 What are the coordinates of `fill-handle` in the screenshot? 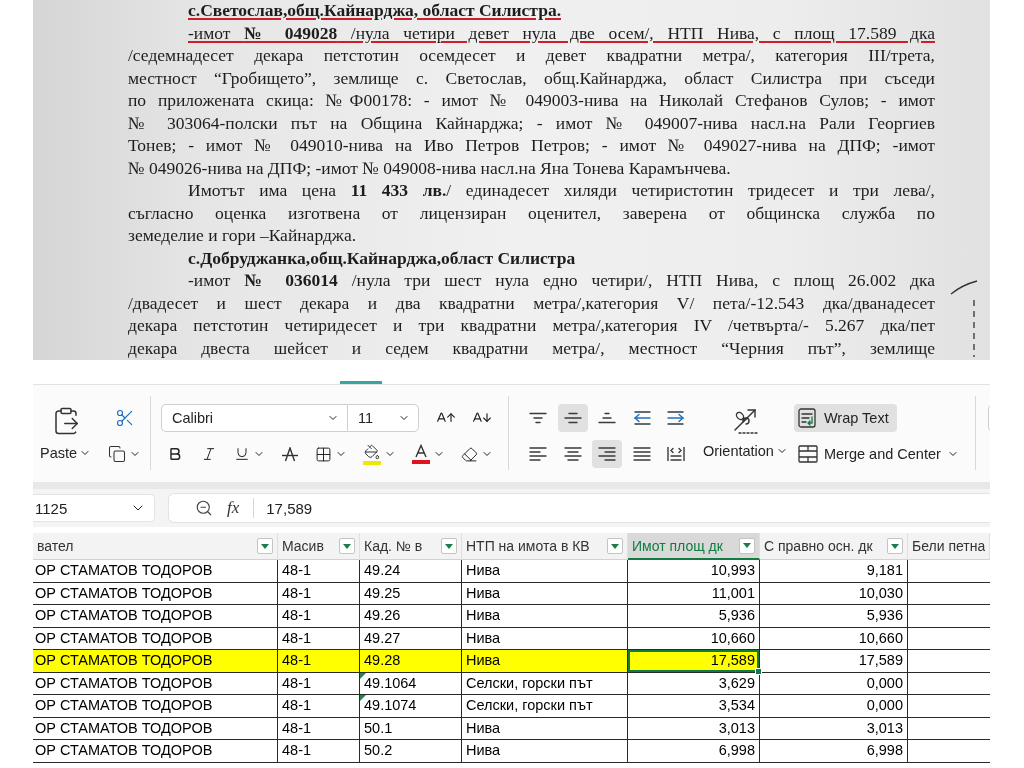 It's located at (758, 671).